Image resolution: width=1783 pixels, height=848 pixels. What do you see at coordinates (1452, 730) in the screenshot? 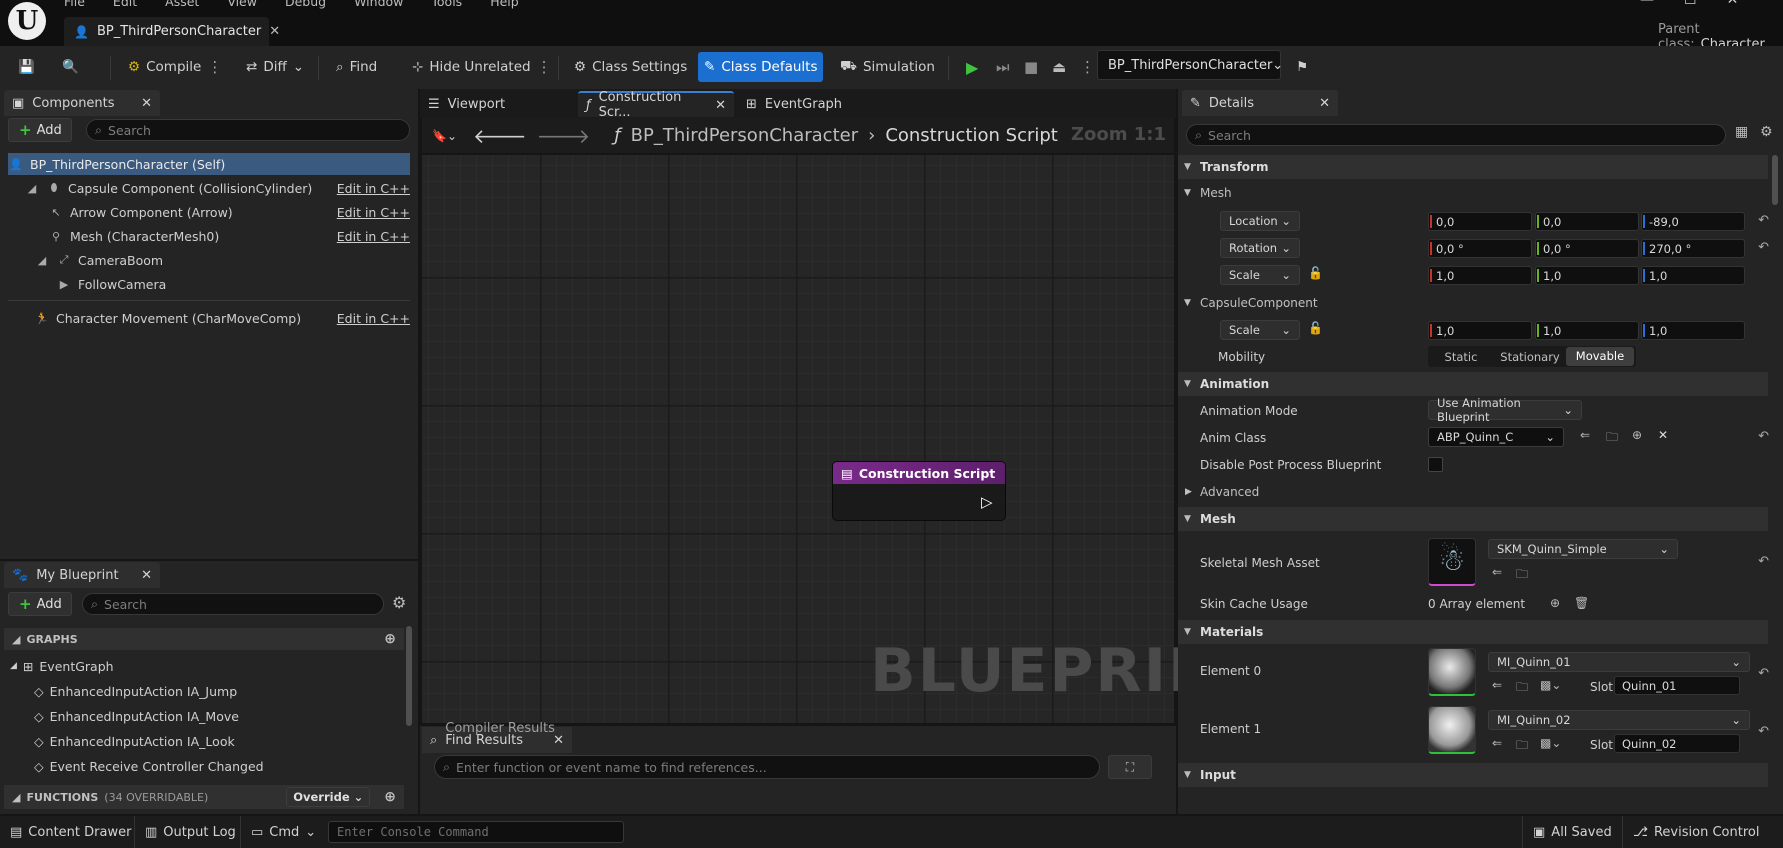
I see `material1-thumbnail` at bounding box center [1452, 730].